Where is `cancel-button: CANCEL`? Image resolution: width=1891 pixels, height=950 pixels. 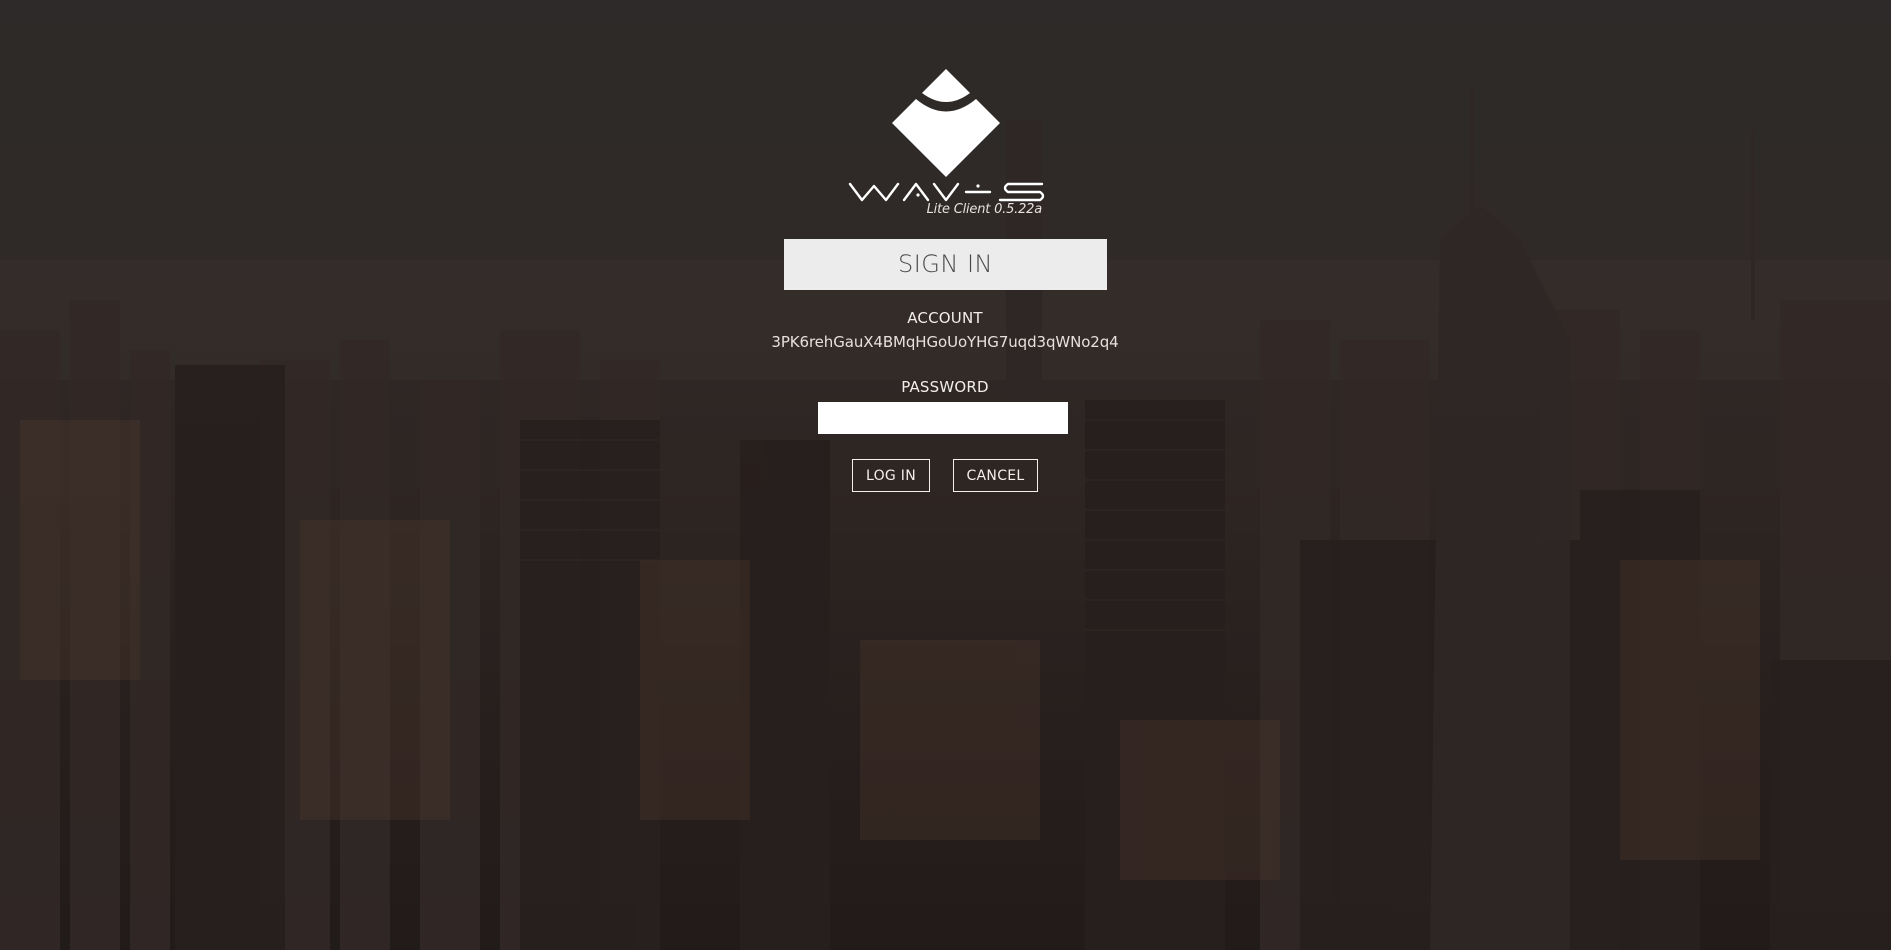 cancel-button: CANCEL is located at coordinates (995, 475).